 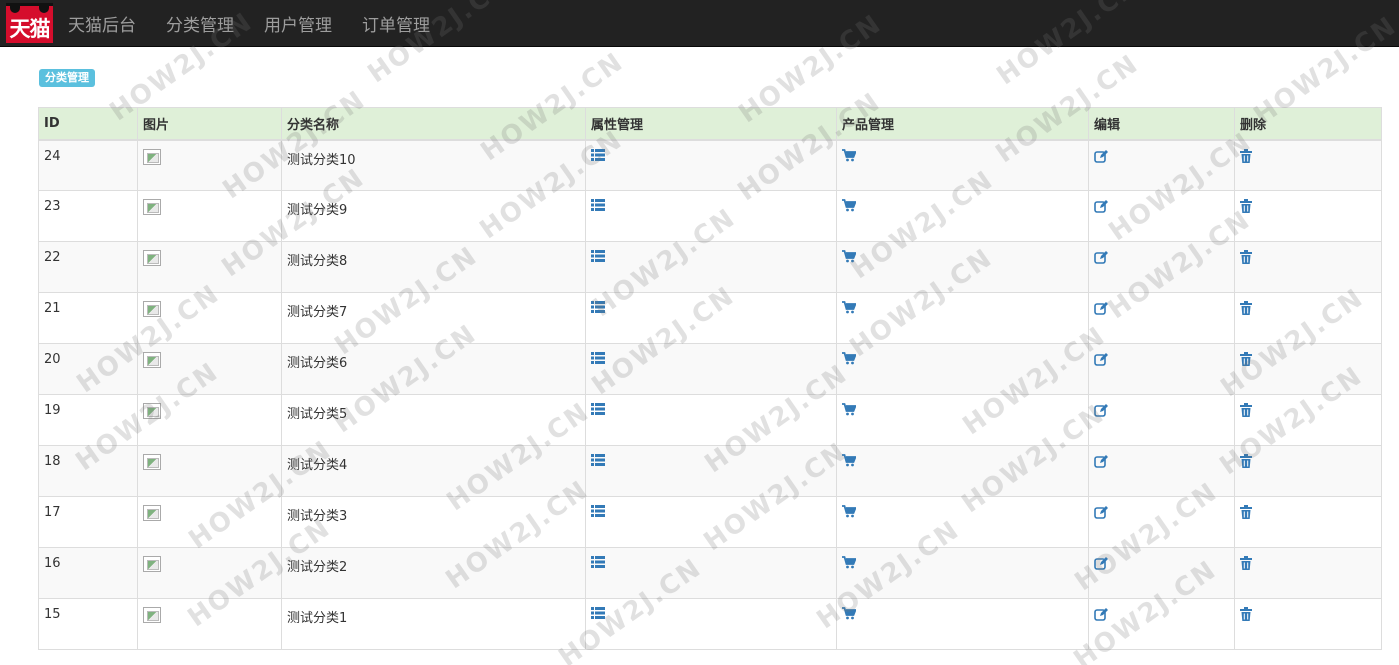 What do you see at coordinates (710, 369) in the screenshot?
I see `table-row: 20 测试分类6` at bounding box center [710, 369].